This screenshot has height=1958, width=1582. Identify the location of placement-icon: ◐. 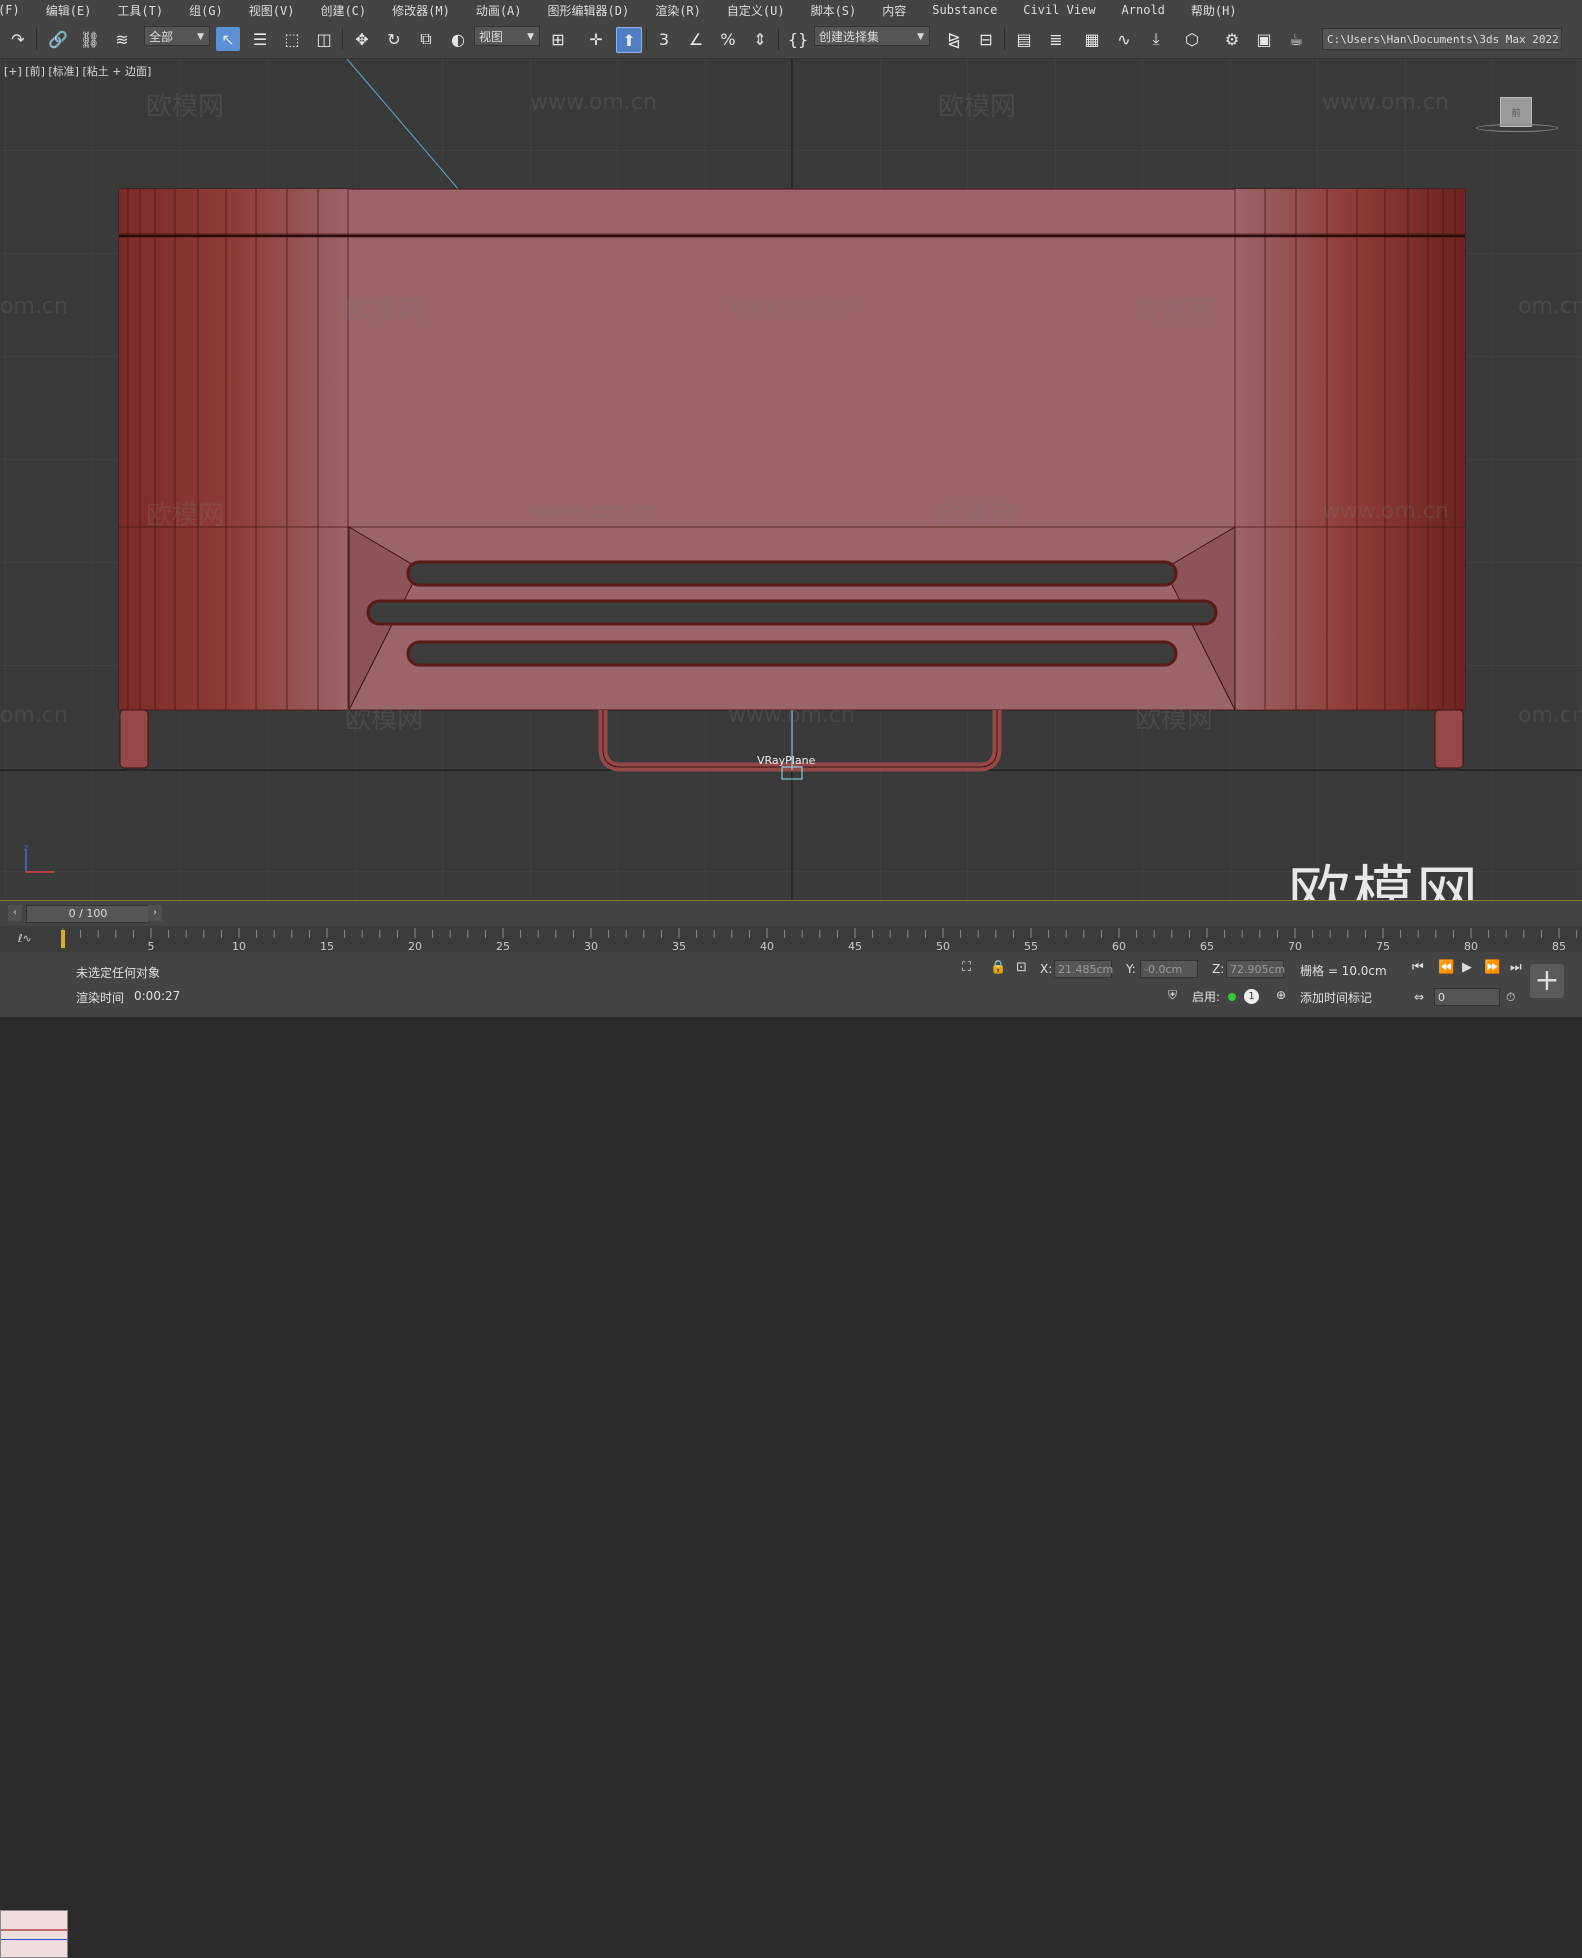
(458, 39).